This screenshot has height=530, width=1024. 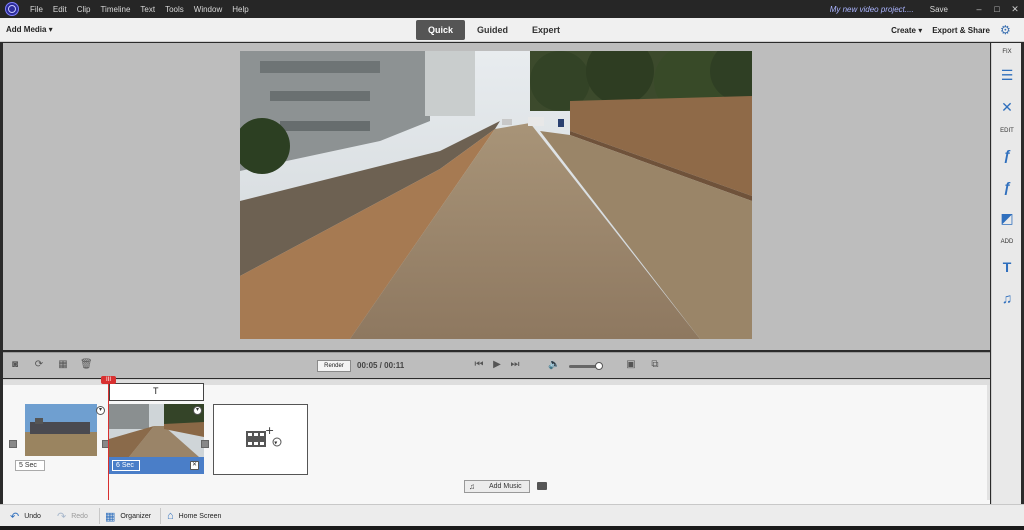 I want to click on effects-icon: ƒ, so click(x=1007, y=187).